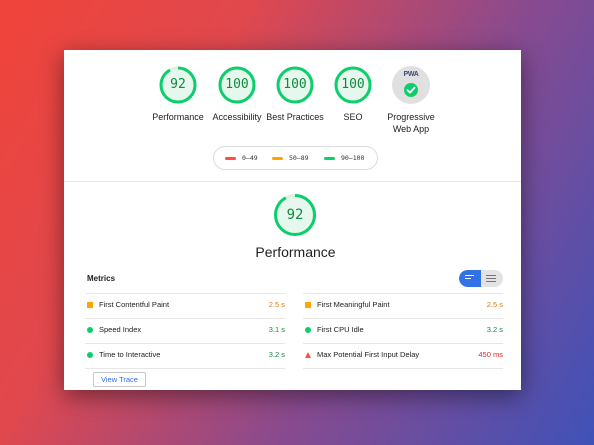 This screenshot has height=445, width=594. What do you see at coordinates (101, 278) in the screenshot?
I see `metrics-title: Metrics` at bounding box center [101, 278].